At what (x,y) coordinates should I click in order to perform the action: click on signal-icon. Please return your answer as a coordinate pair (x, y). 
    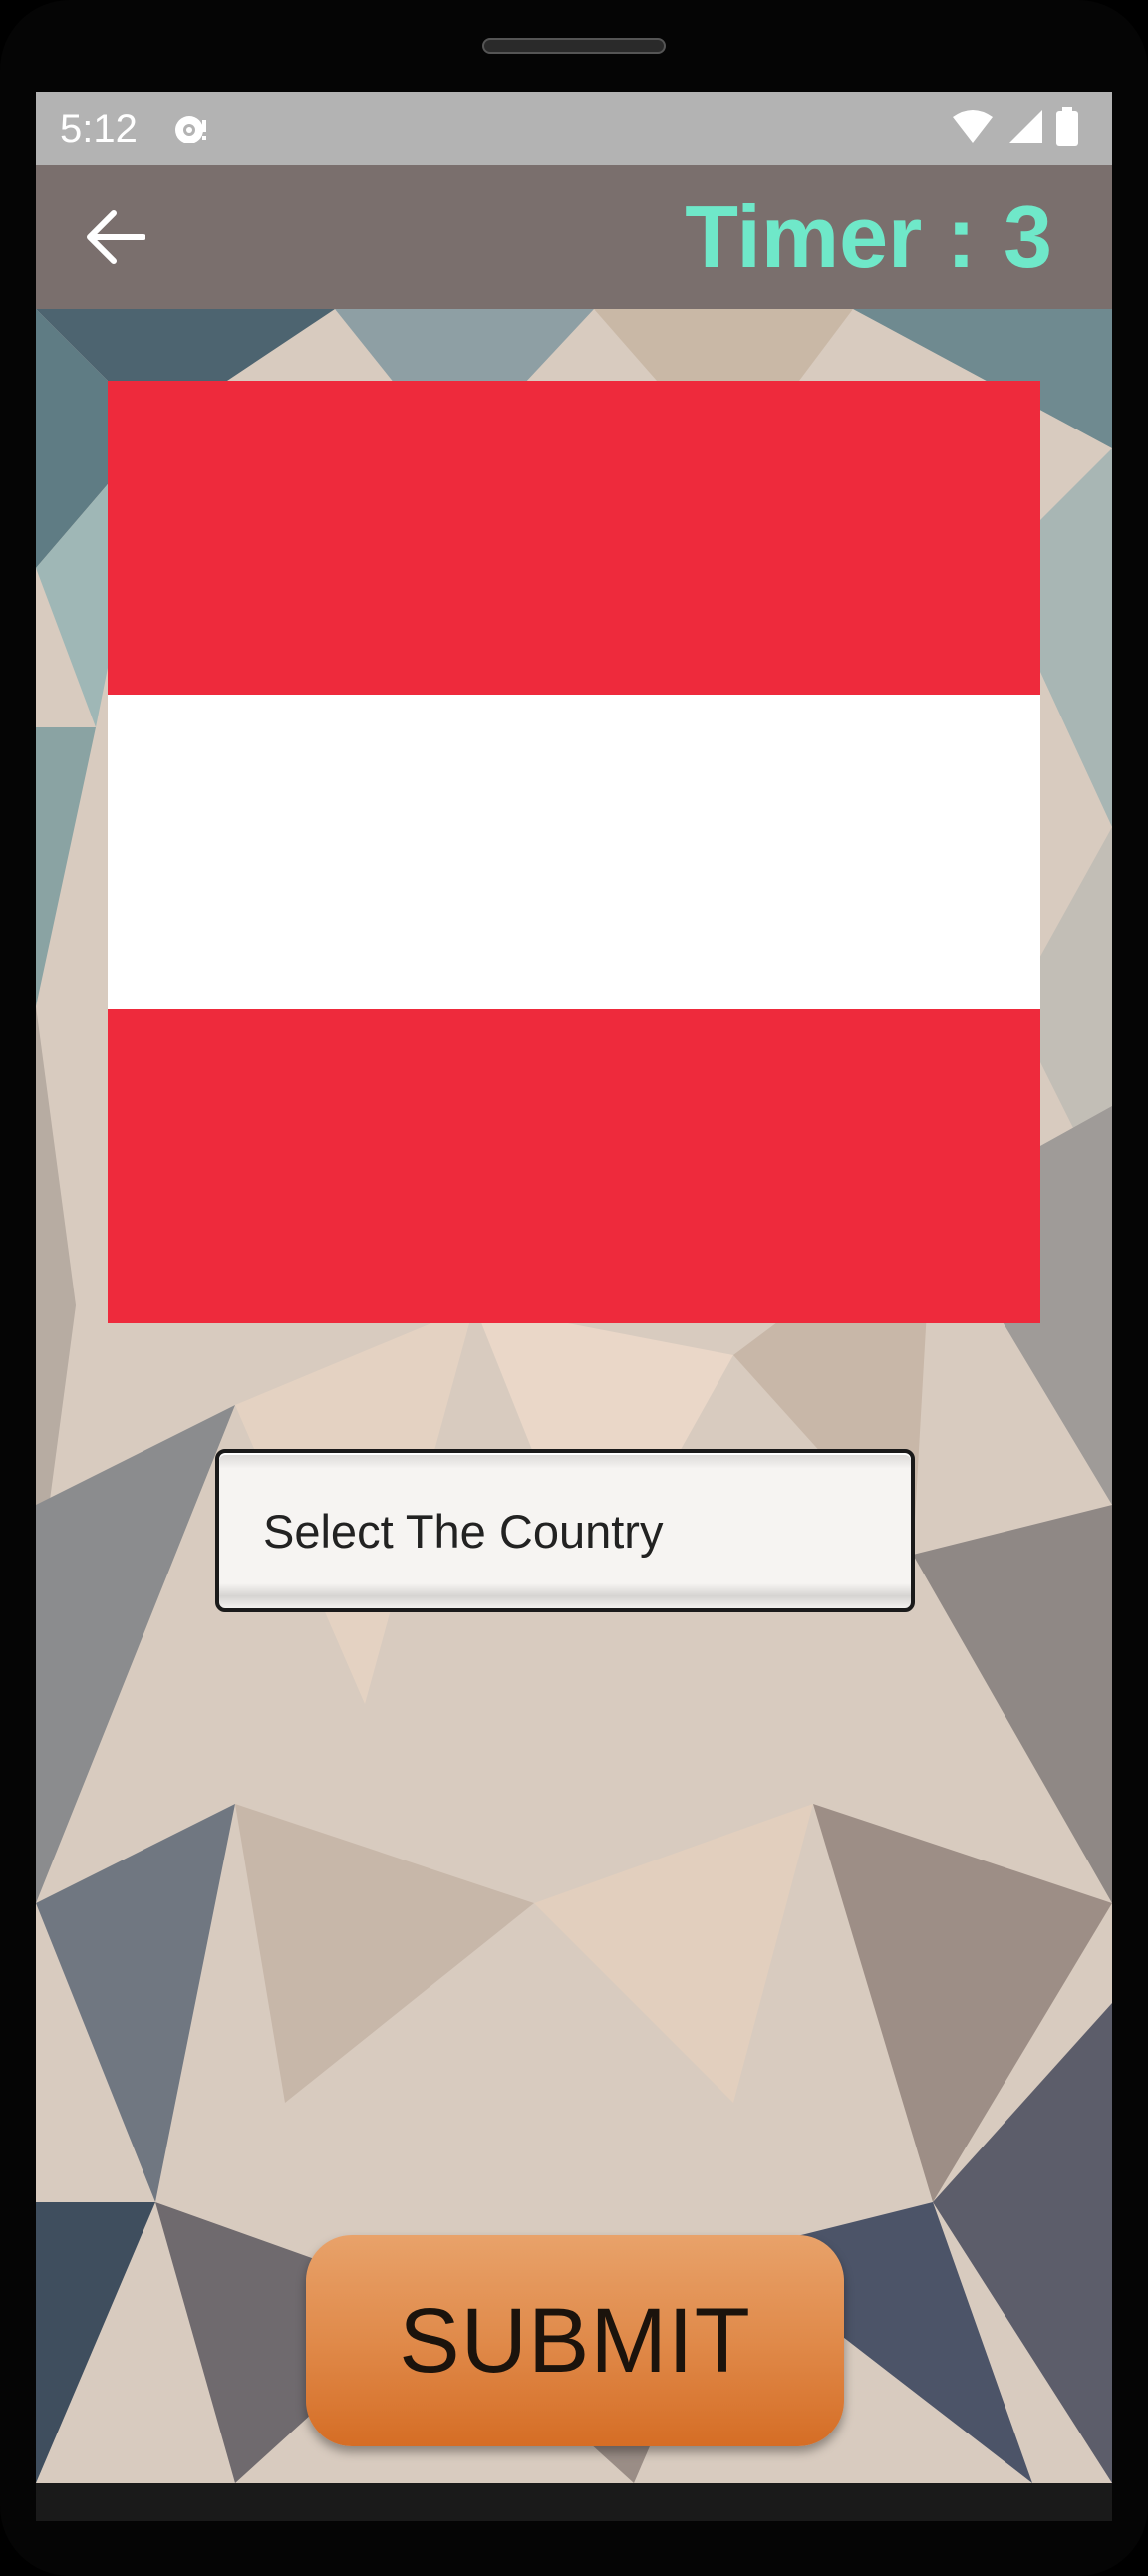
    Looking at the image, I should click on (1025, 129).